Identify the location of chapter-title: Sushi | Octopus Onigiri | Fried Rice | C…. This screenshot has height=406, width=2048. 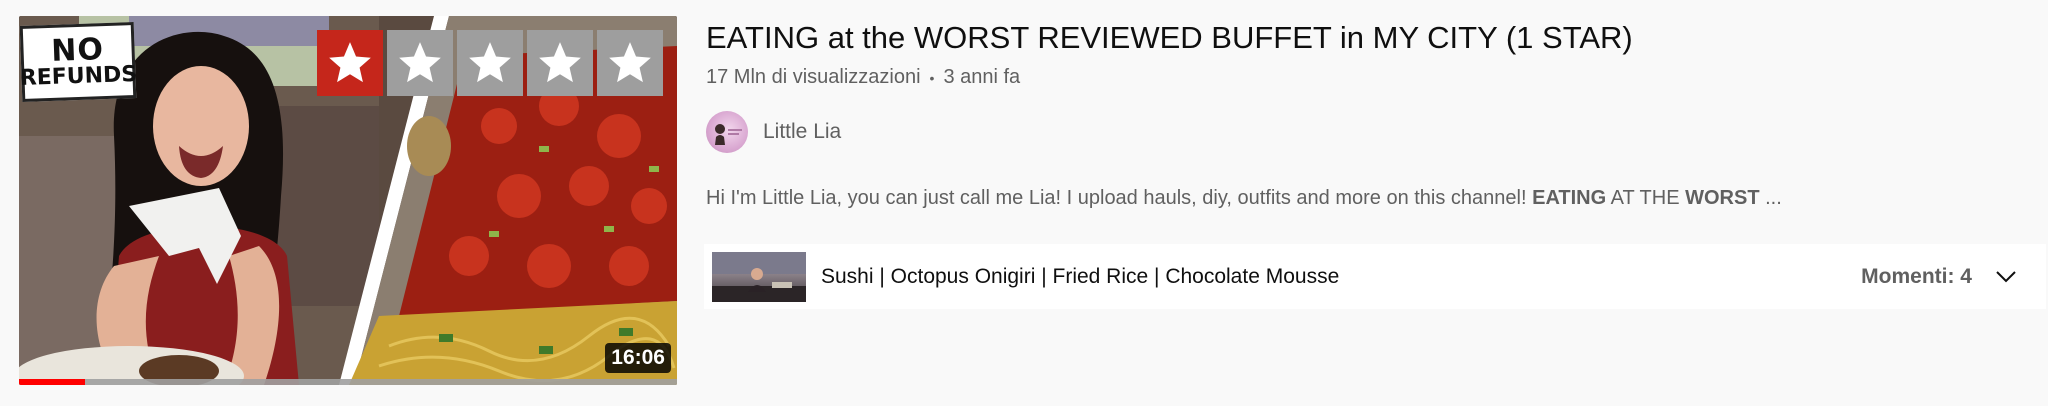
(1341, 277).